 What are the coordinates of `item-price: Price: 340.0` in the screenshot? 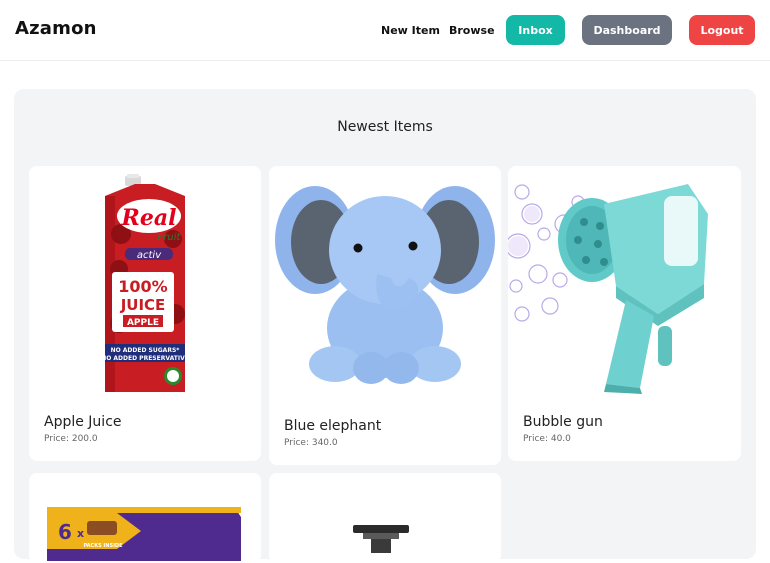 It's located at (311, 443).